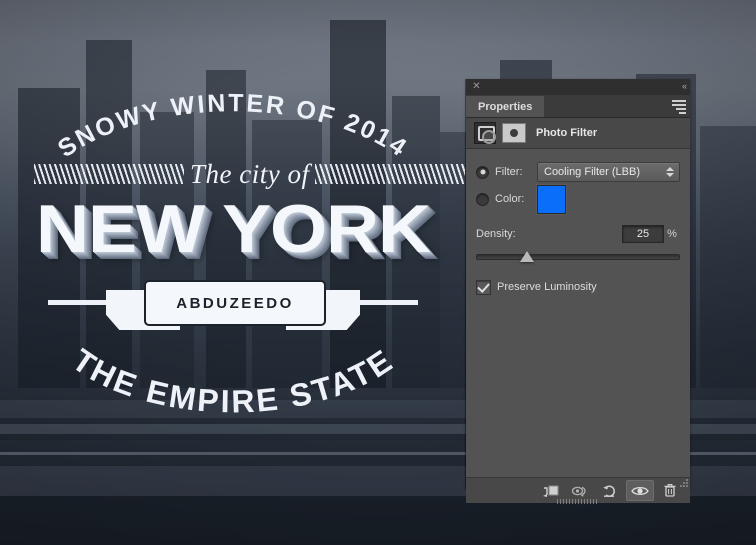 The image size is (756, 545). What do you see at coordinates (578, 501) in the screenshot?
I see `panel-resize-grip` at bounding box center [578, 501].